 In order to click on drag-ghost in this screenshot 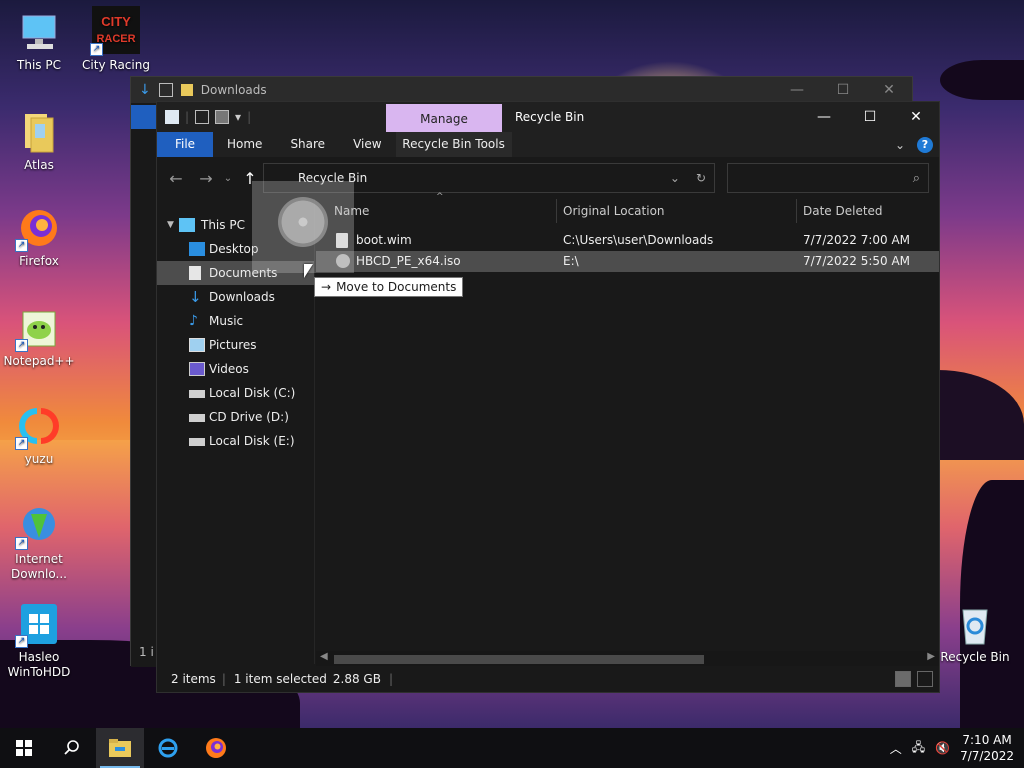, I will do `click(303, 227)`.